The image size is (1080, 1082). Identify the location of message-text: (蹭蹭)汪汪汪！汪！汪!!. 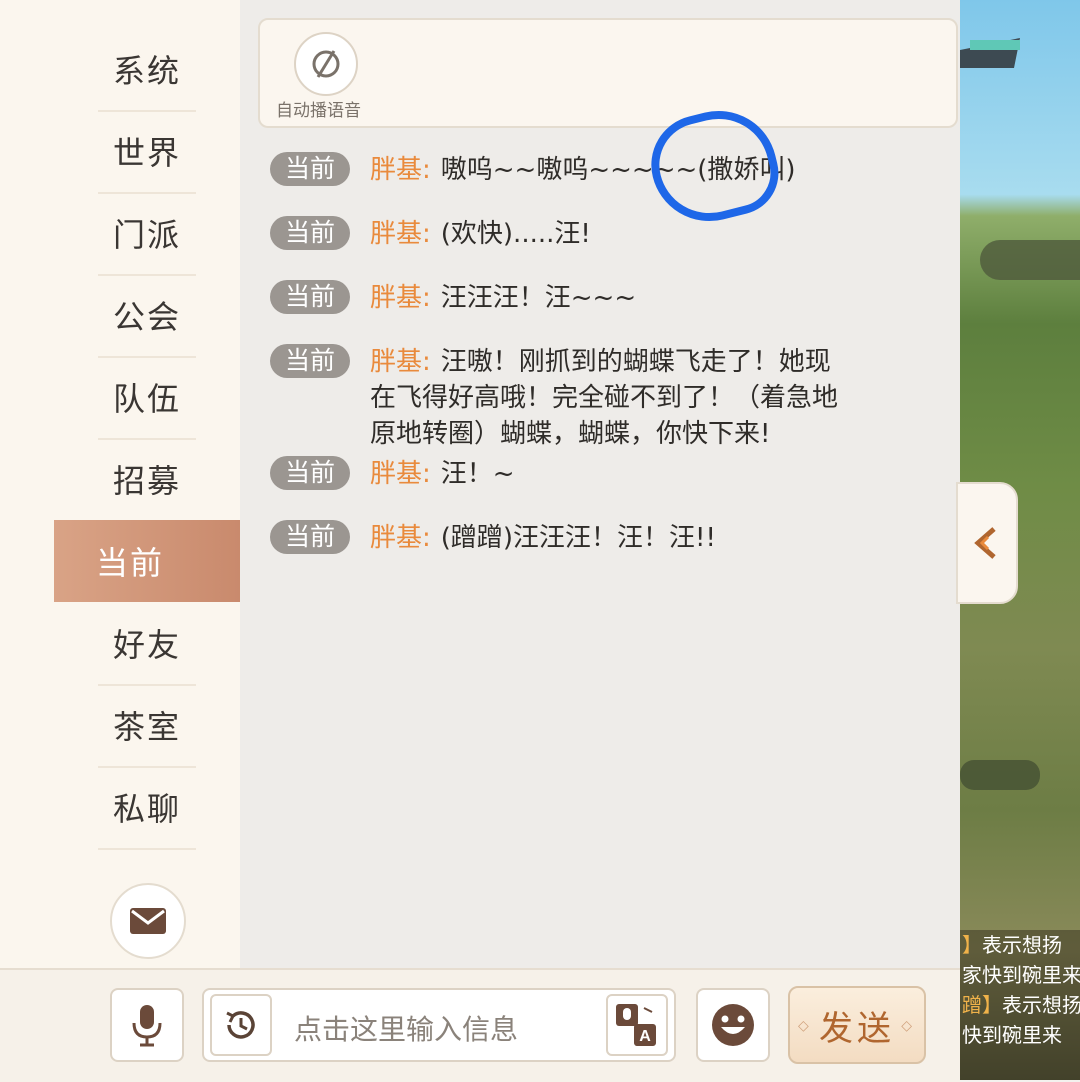
(578, 538).